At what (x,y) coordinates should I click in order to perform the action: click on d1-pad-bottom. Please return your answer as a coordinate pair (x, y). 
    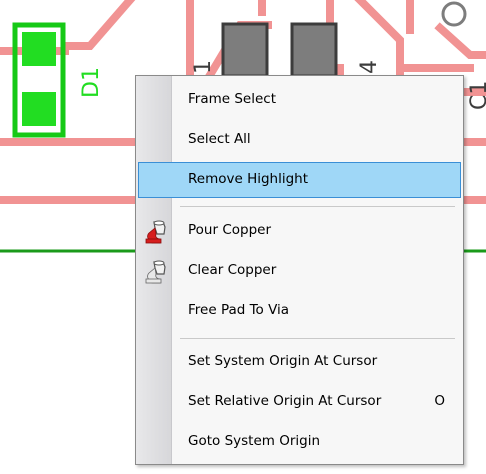
    Looking at the image, I should click on (39, 109).